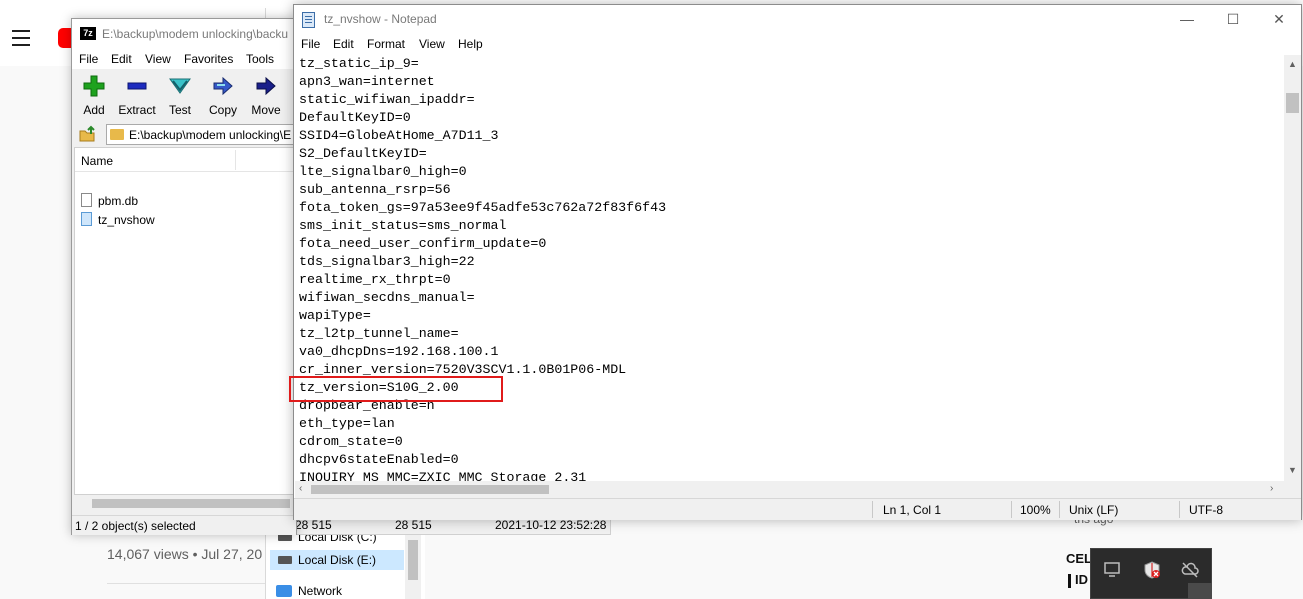 The height and width of the screenshot is (599, 1303). I want to click on menu-favorites: Favorites, so click(208, 59).